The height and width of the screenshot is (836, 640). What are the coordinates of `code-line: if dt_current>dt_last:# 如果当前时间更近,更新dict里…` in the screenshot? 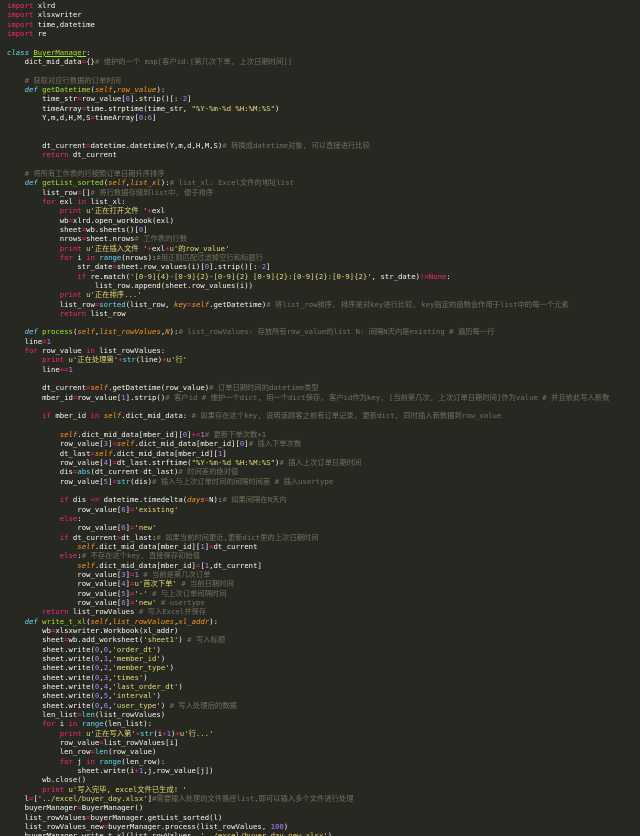 It's located at (323, 537).